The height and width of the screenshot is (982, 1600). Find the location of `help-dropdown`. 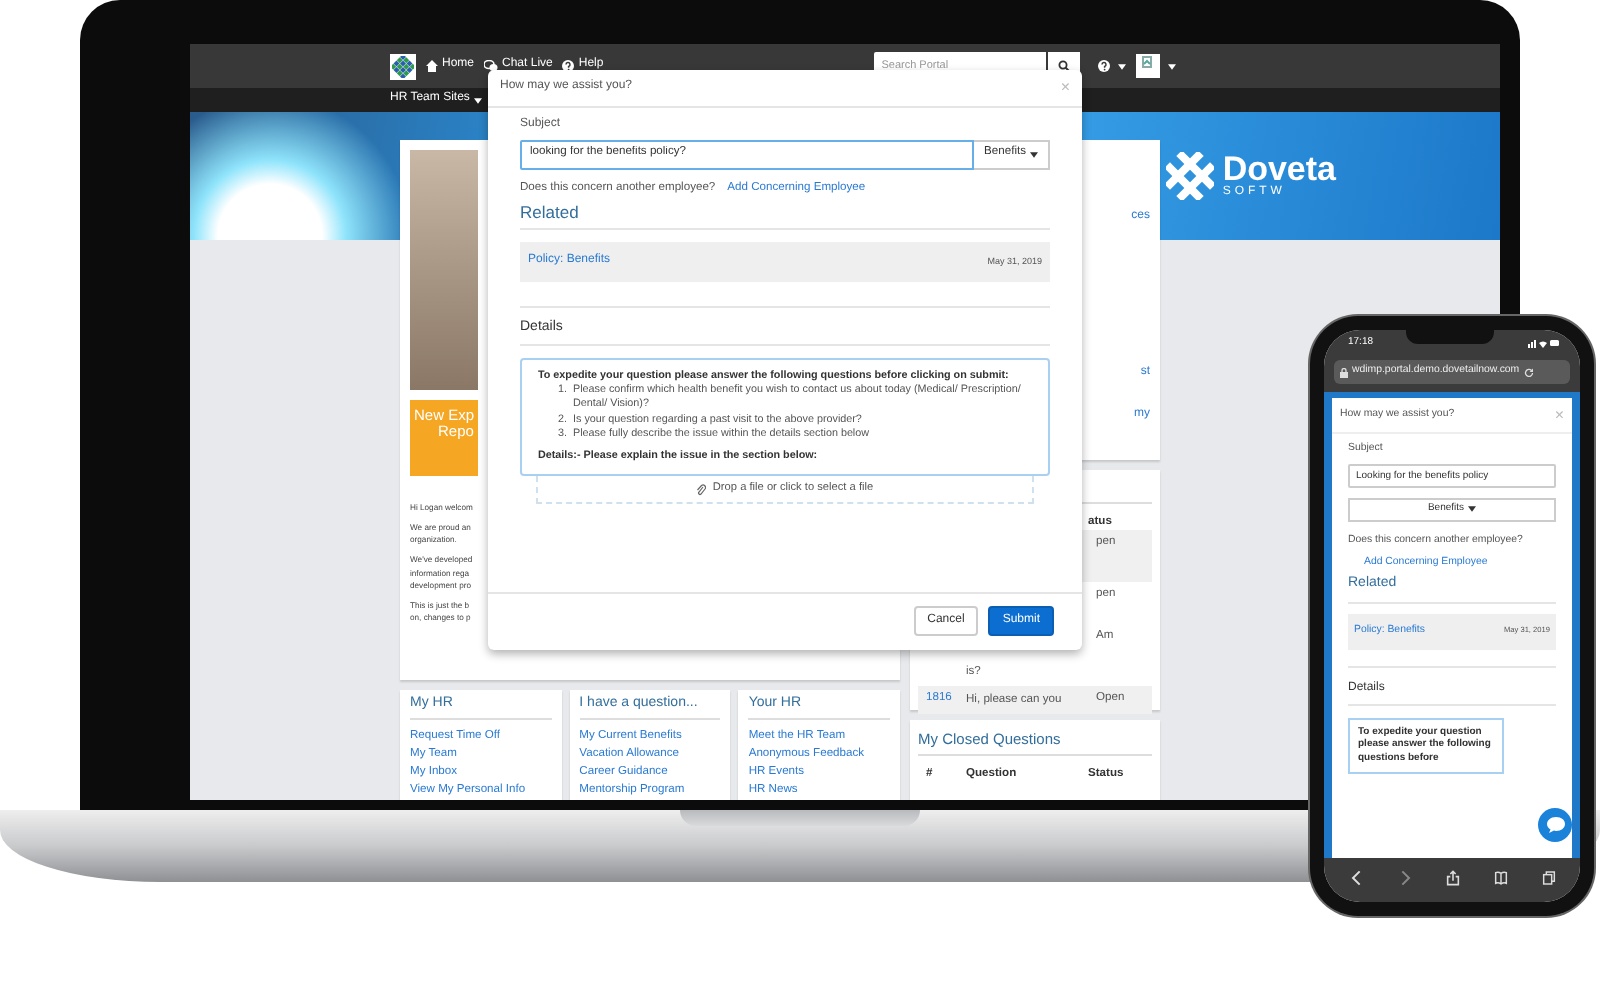

help-dropdown is located at coordinates (1111, 66).